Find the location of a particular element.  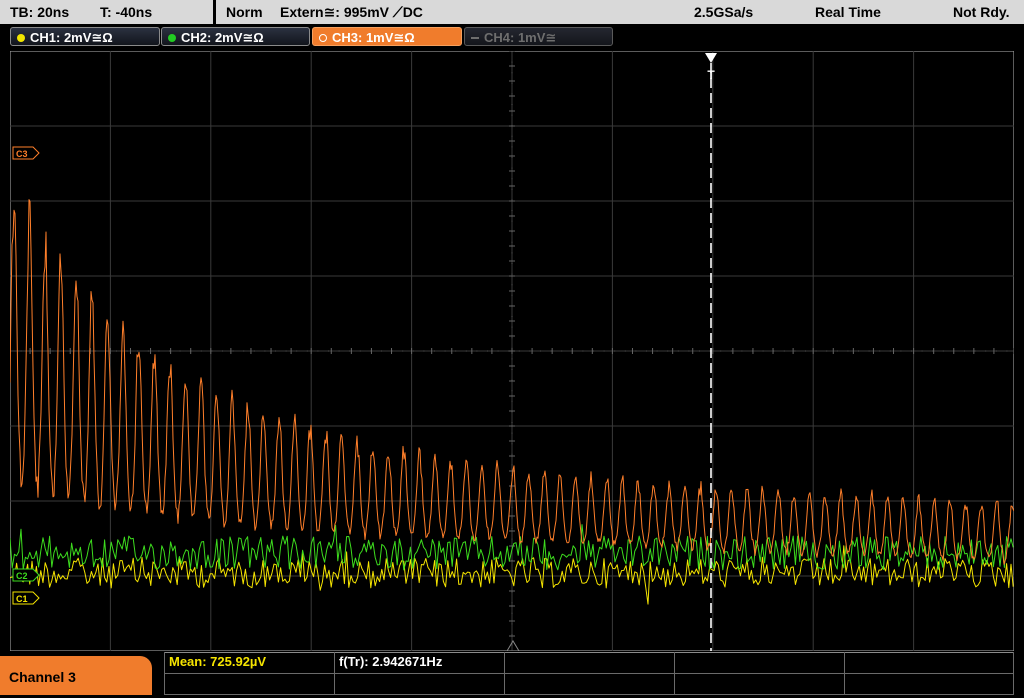

acquisition-mode-readout: Real Time is located at coordinates (848, 12).